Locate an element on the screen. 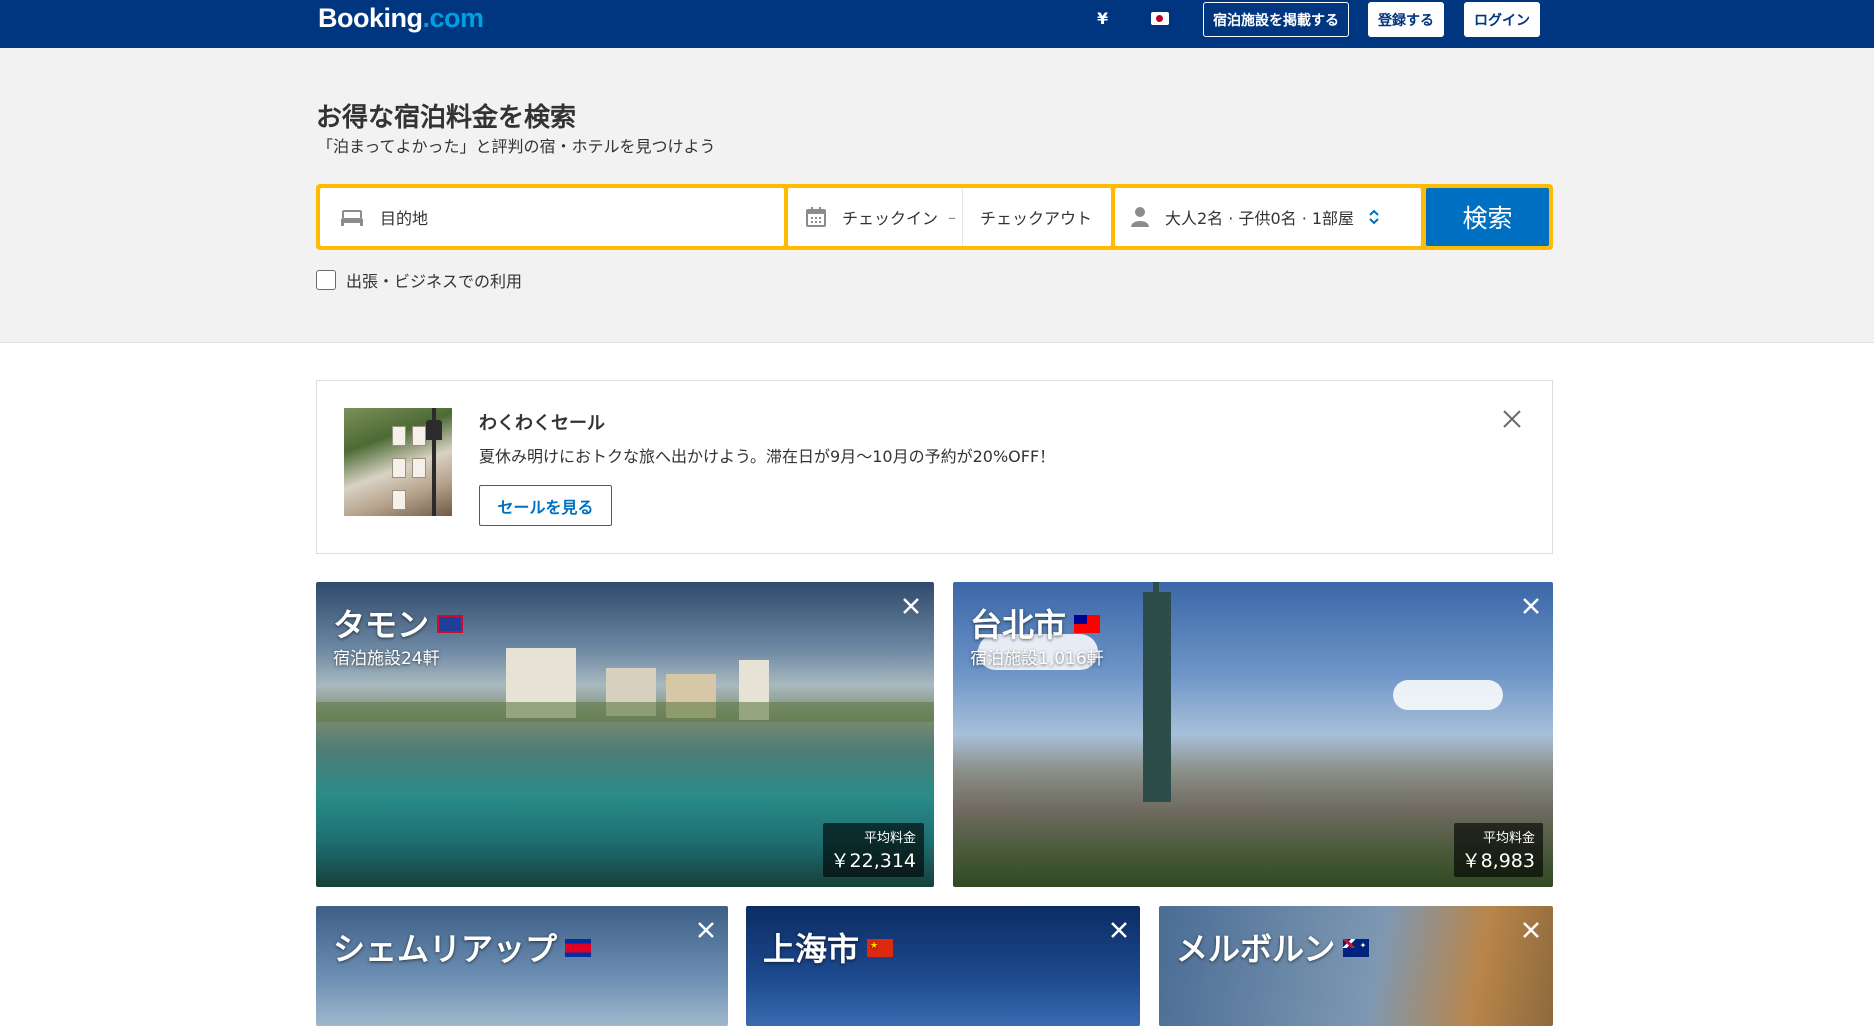 Image resolution: width=1874 pixels, height=1026 pixels. search-button: 検索 is located at coordinates (1487, 217).